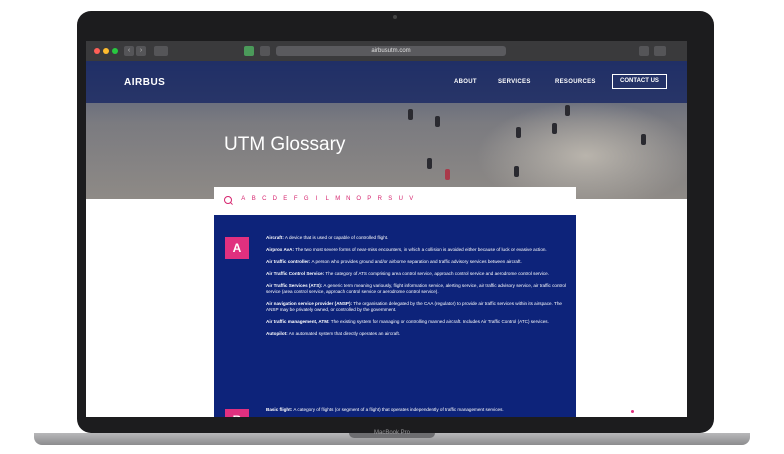  What do you see at coordinates (144, 82) in the screenshot?
I see `airbus-logo: AIRBUS` at bounding box center [144, 82].